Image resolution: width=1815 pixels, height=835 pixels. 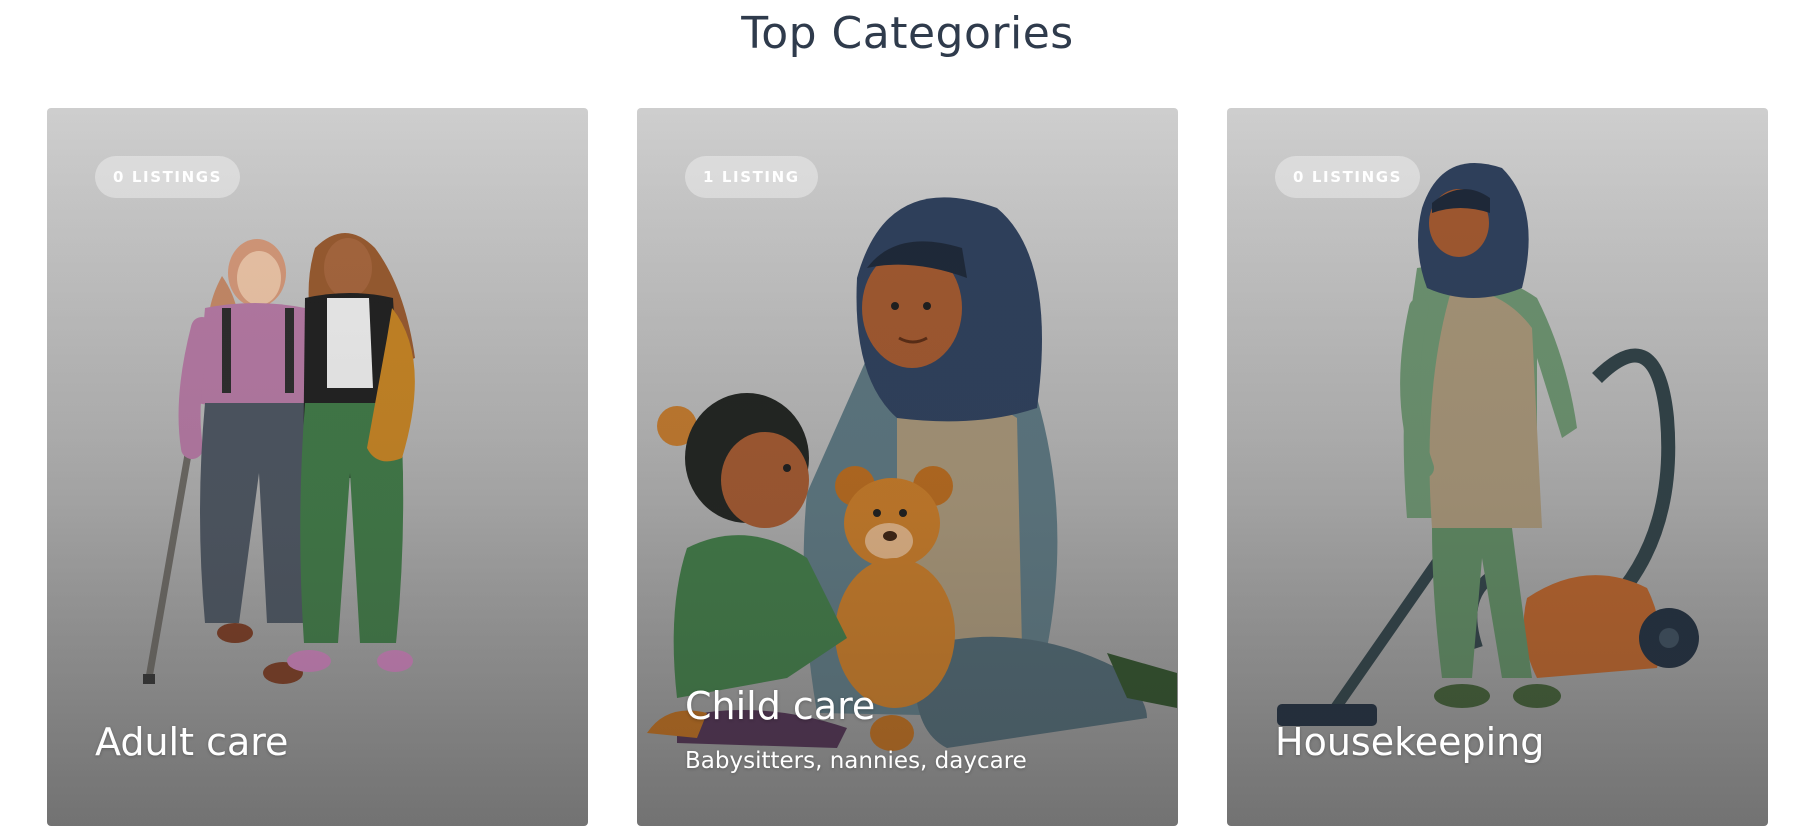 I want to click on card-title: Adult care, so click(x=192, y=742).